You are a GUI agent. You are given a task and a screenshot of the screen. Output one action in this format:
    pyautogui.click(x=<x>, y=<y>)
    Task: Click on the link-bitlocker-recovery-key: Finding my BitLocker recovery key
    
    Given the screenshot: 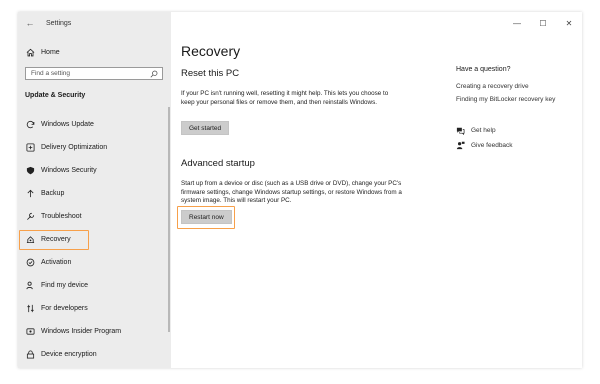 What is the action you would take?
    pyautogui.click(x=505, y=99)
    